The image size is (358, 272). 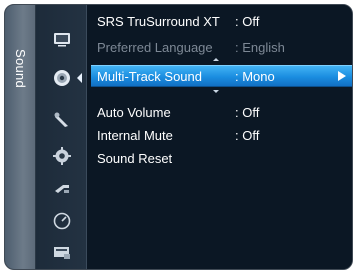 I want to click on menu-item-auto-volume: Auto Volume : Off, so click(x=219, y=112).